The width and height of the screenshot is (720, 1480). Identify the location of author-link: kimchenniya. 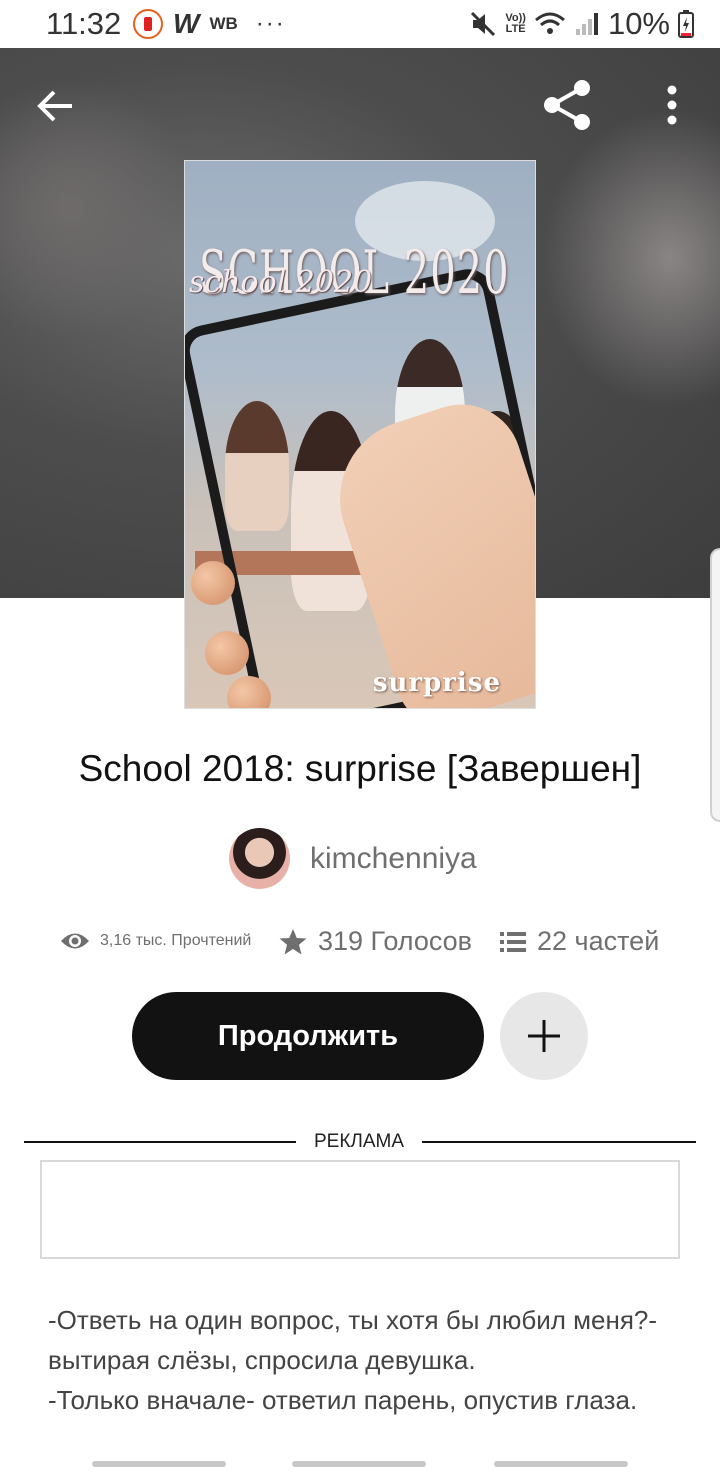
(353, 858).